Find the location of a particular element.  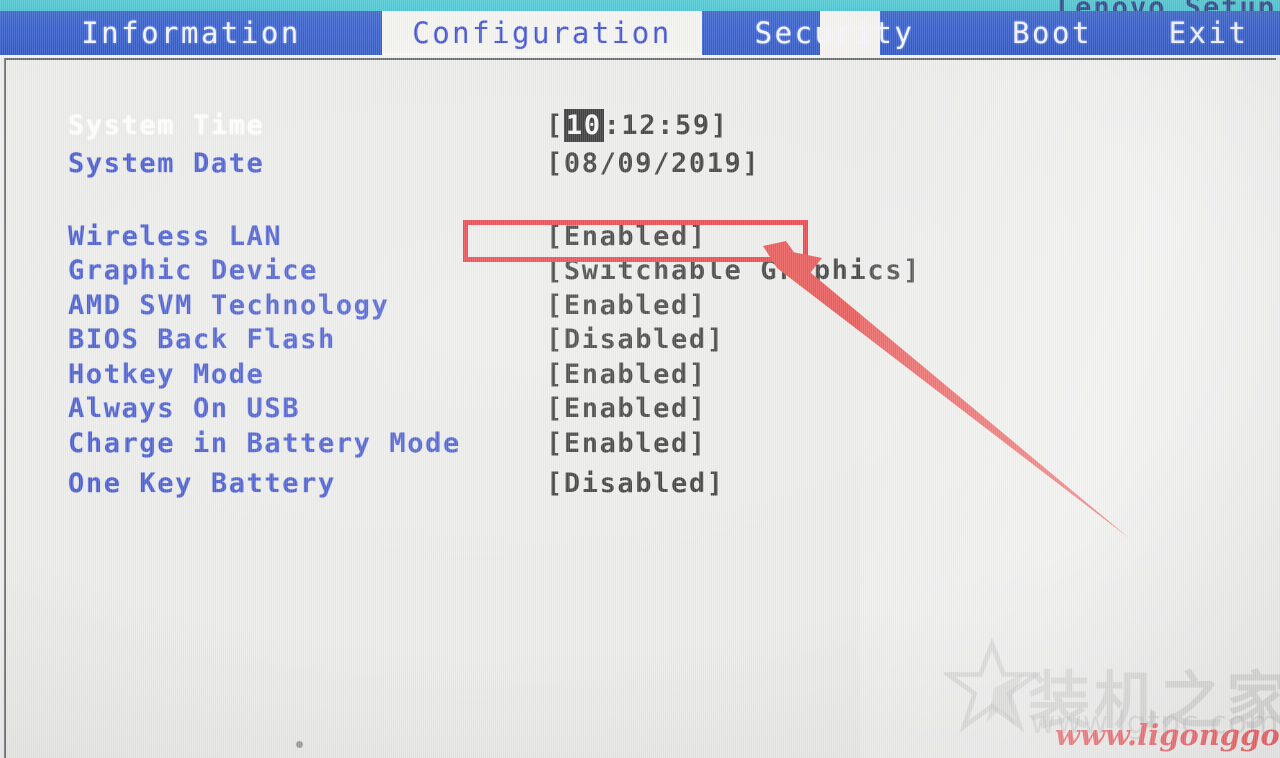

setting-label-system-time: System Time is located at coordinates (166, 125).